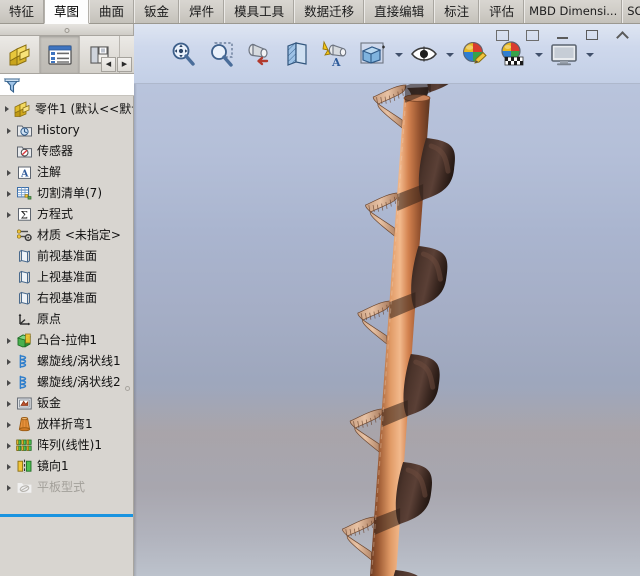 The height and width of the screenshot is (576, 640). I want to click on display-style-button, so click(373, 54).